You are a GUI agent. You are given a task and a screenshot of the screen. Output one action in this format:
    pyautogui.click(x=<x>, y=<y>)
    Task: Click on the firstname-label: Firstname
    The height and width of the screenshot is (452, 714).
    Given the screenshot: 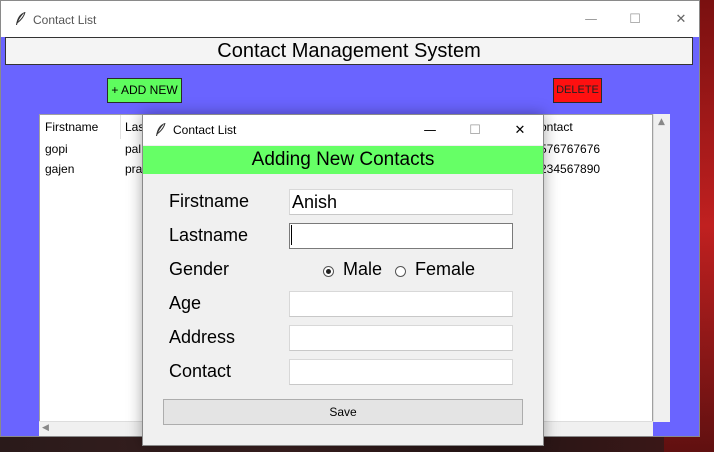 What is the action you would take?
    pyautogui.click(x=209, y=201)
    